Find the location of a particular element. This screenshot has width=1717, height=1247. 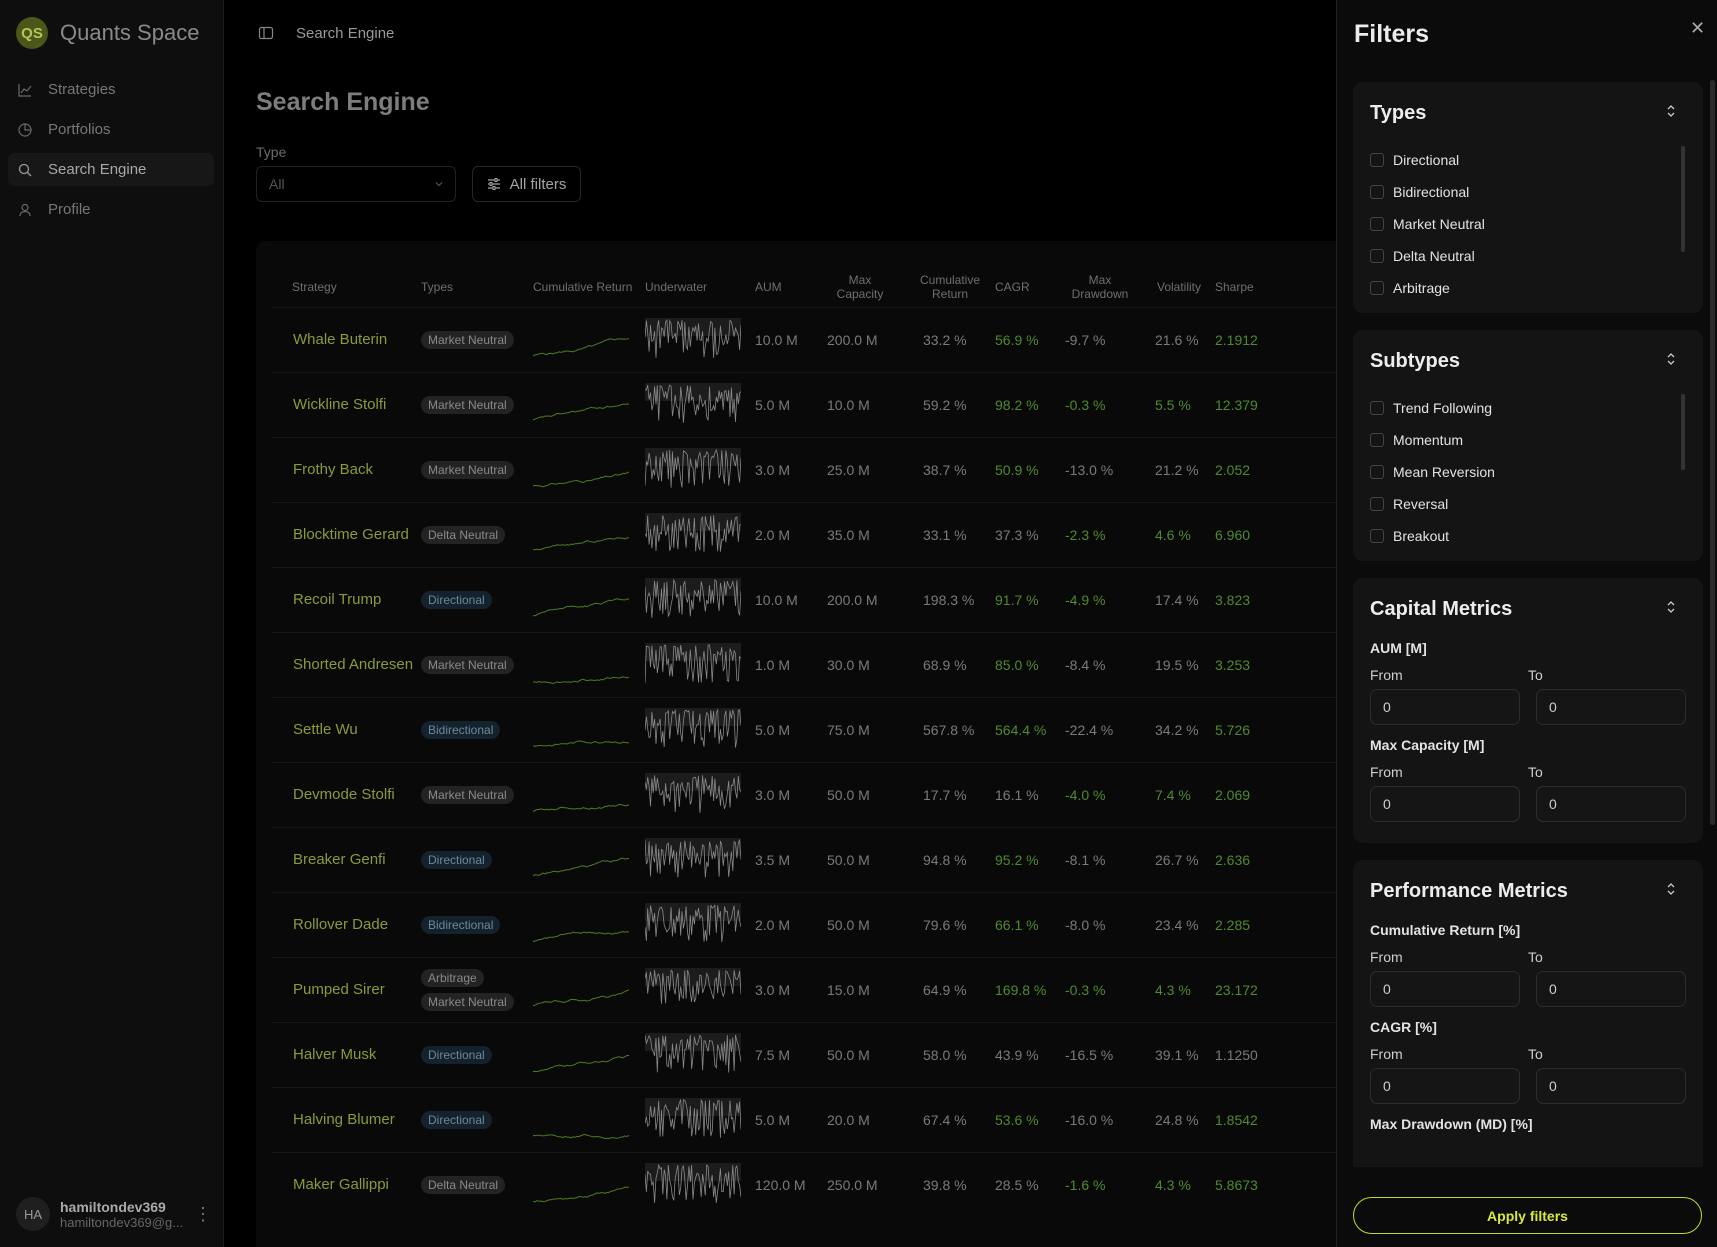

strategy-name-link: Maker Gallippi is located at coordinates (346, 1184).